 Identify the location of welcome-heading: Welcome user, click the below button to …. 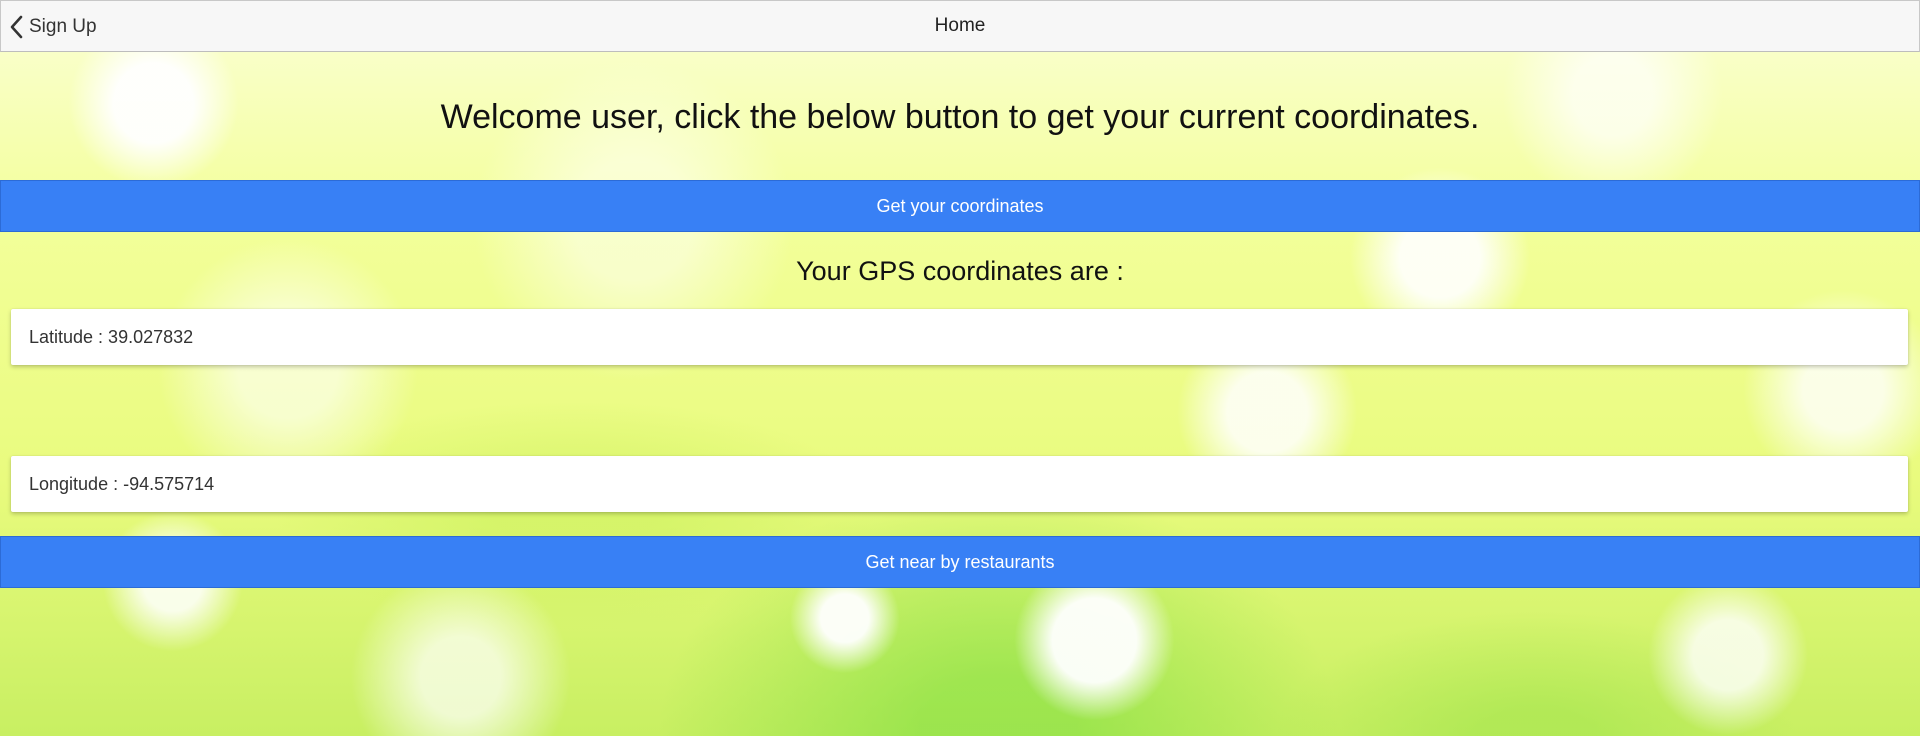
(960, 117).